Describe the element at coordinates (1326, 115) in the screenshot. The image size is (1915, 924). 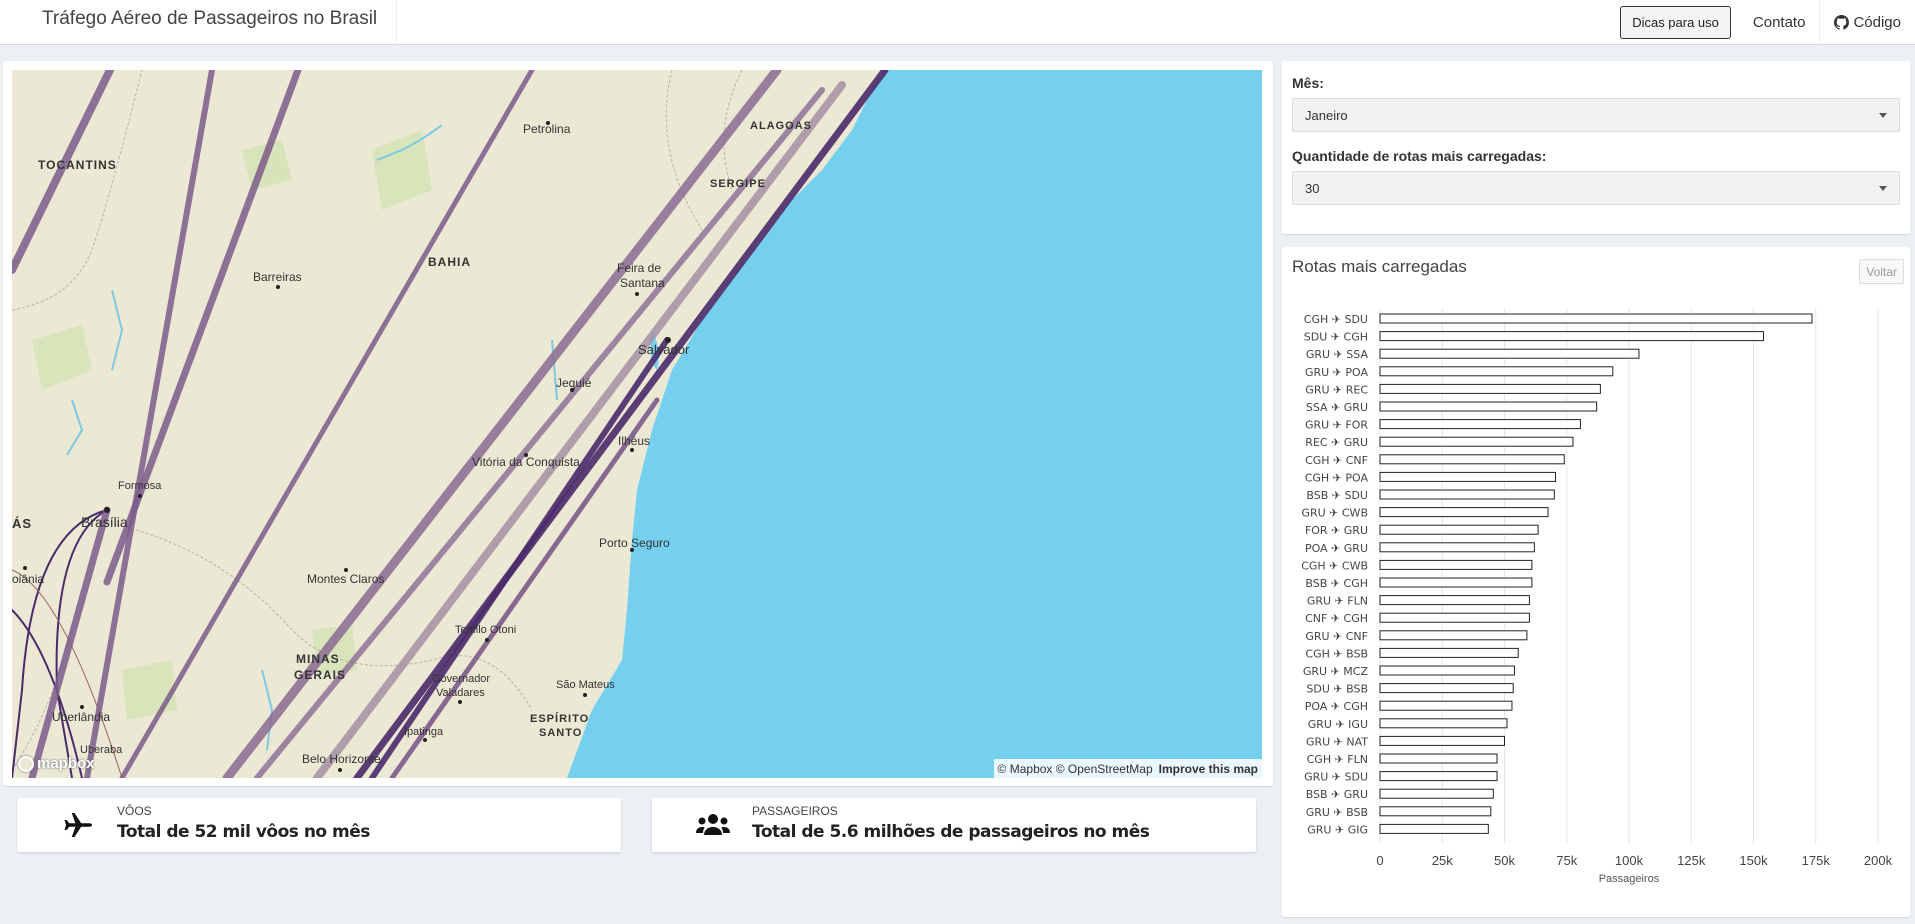
I see `month-select-value: Janeiro` at that location.